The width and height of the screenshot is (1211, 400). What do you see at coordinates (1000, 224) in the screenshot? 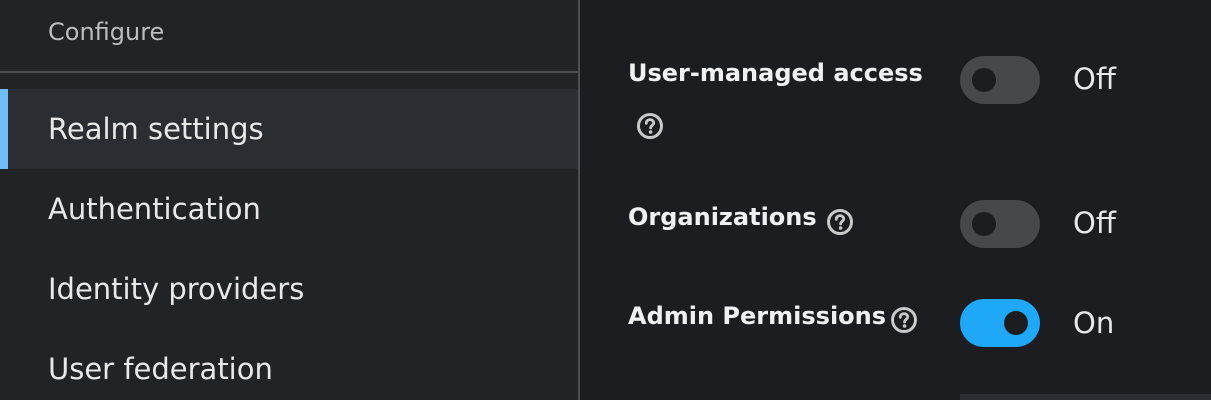
I see `organizations-toggle` at bounding box center [1000, 224].